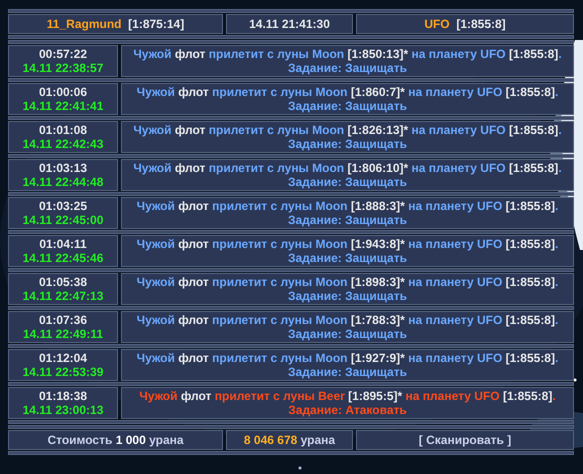  Describe the element at coordinates (63, 220) in the screenshot. I see `arrival-time: 14.11 22:45:00` at that location.